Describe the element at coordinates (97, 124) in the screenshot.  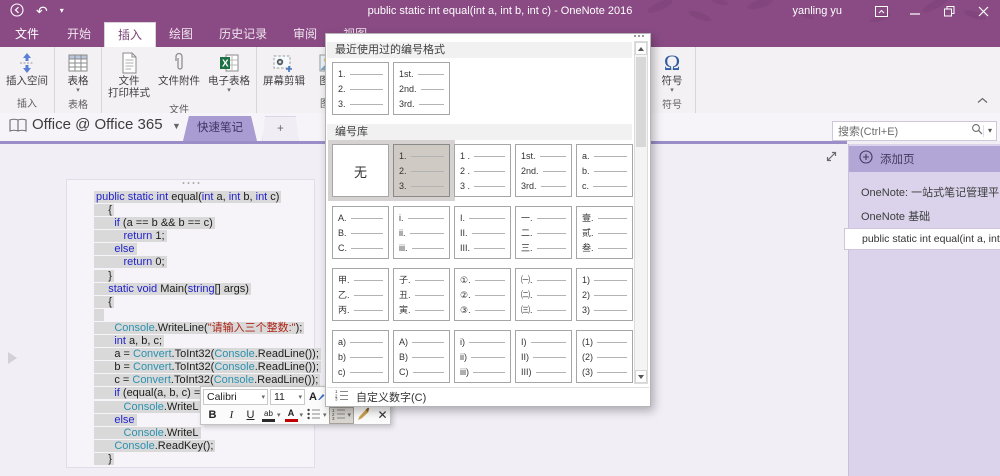
I see `notebook-title: Office @ Office 365` at that location.